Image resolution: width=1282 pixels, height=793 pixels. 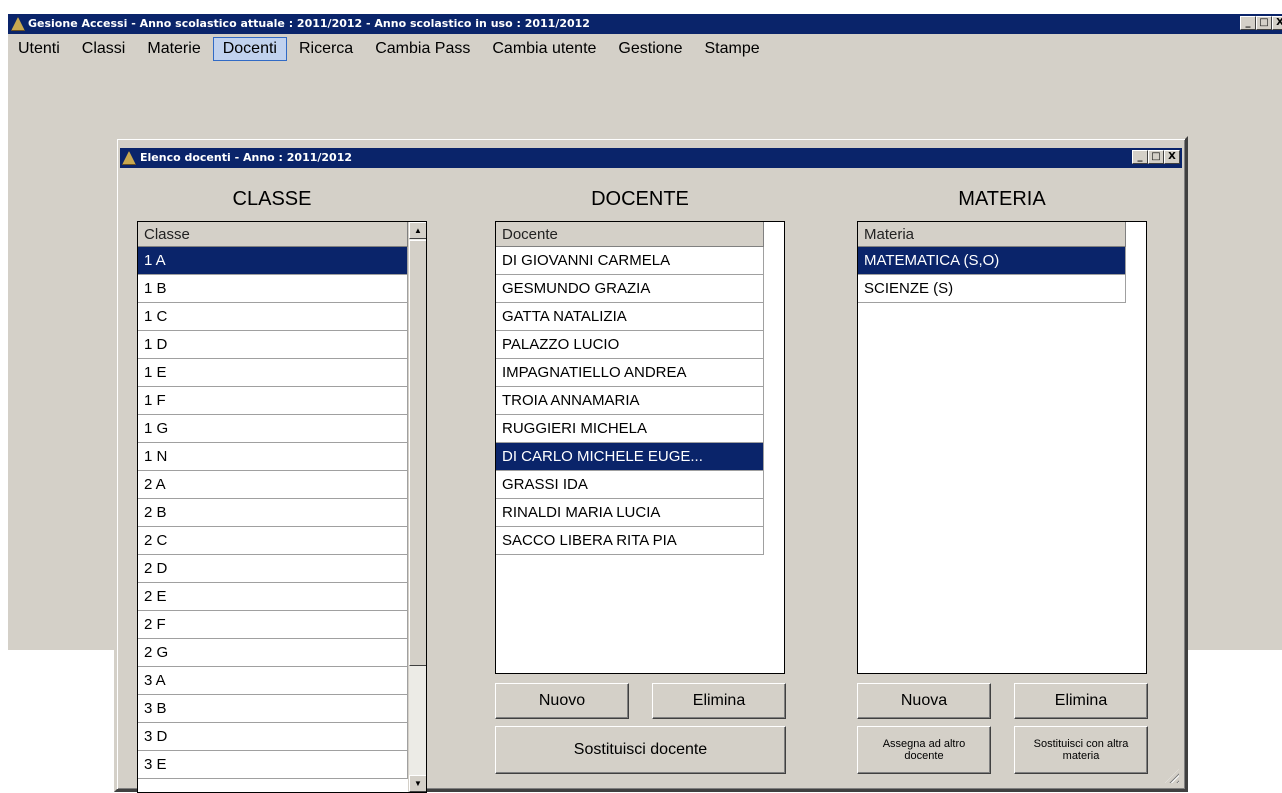 What do you see at coordinates (272, 199) in the screenshot?
I see `classe-heading: CLASSE` at bounding box center [272, 199].